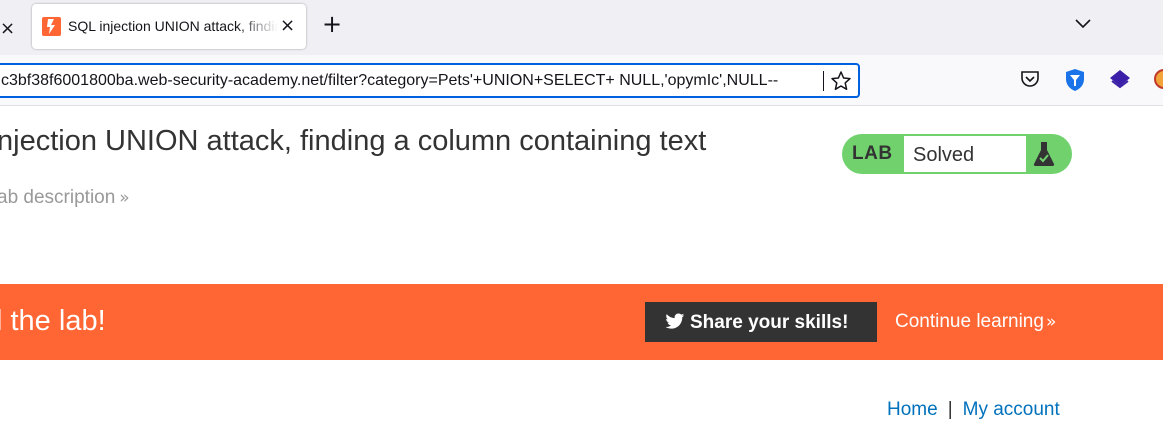 Image resolution: width=1163 pixels, height=433 pixels. I want to click on vpn-shield-icon, so click(1075, 82).